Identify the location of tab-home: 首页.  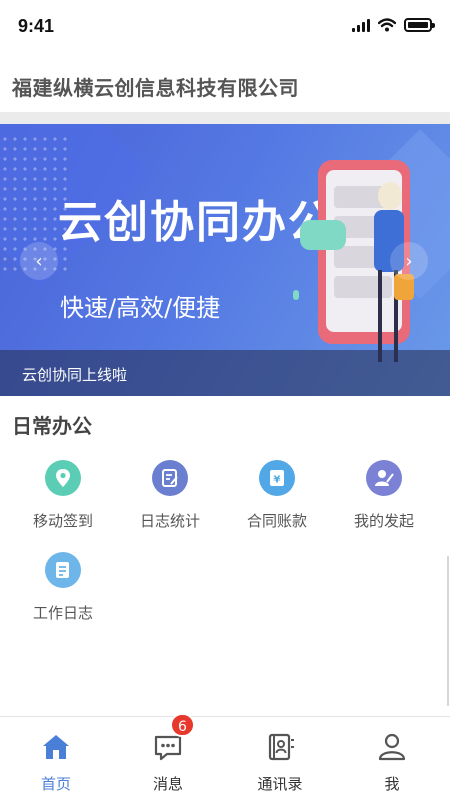
(56, 758).